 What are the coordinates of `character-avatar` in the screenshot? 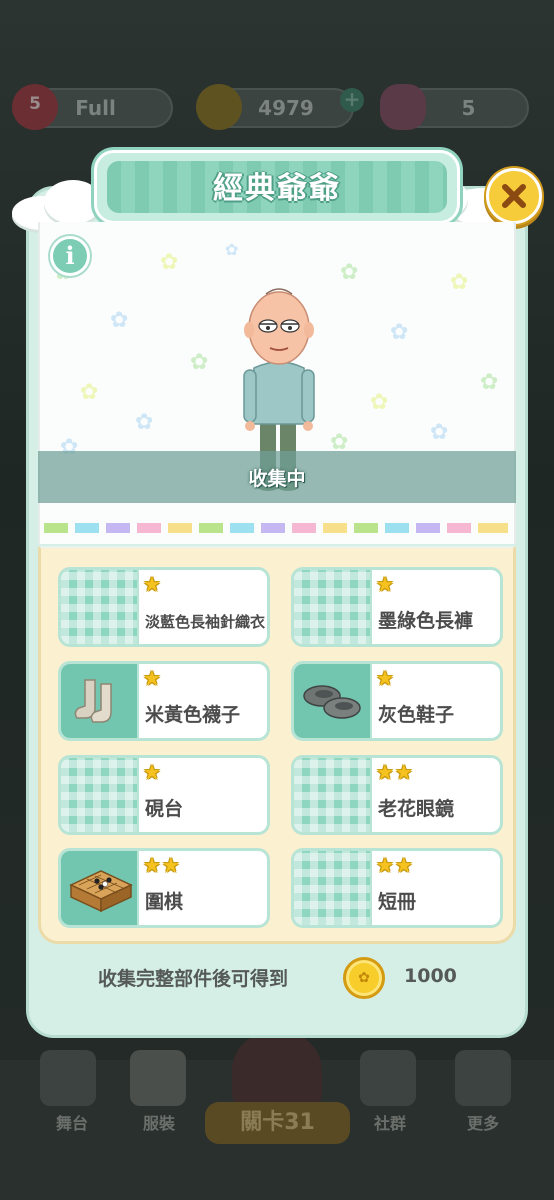 It's located at (277, 1070).